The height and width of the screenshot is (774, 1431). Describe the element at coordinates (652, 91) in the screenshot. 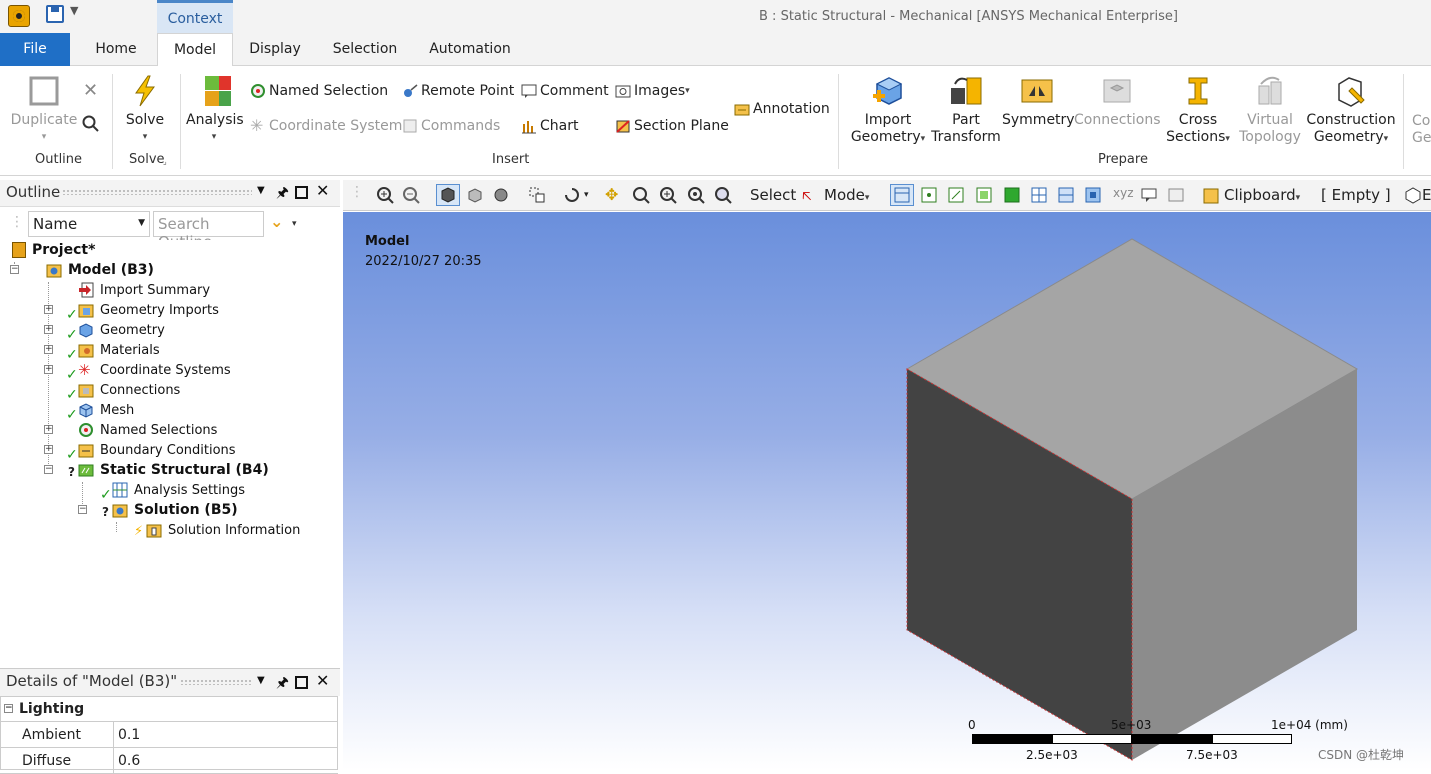

I see `images-button: Images ▾` at that location.